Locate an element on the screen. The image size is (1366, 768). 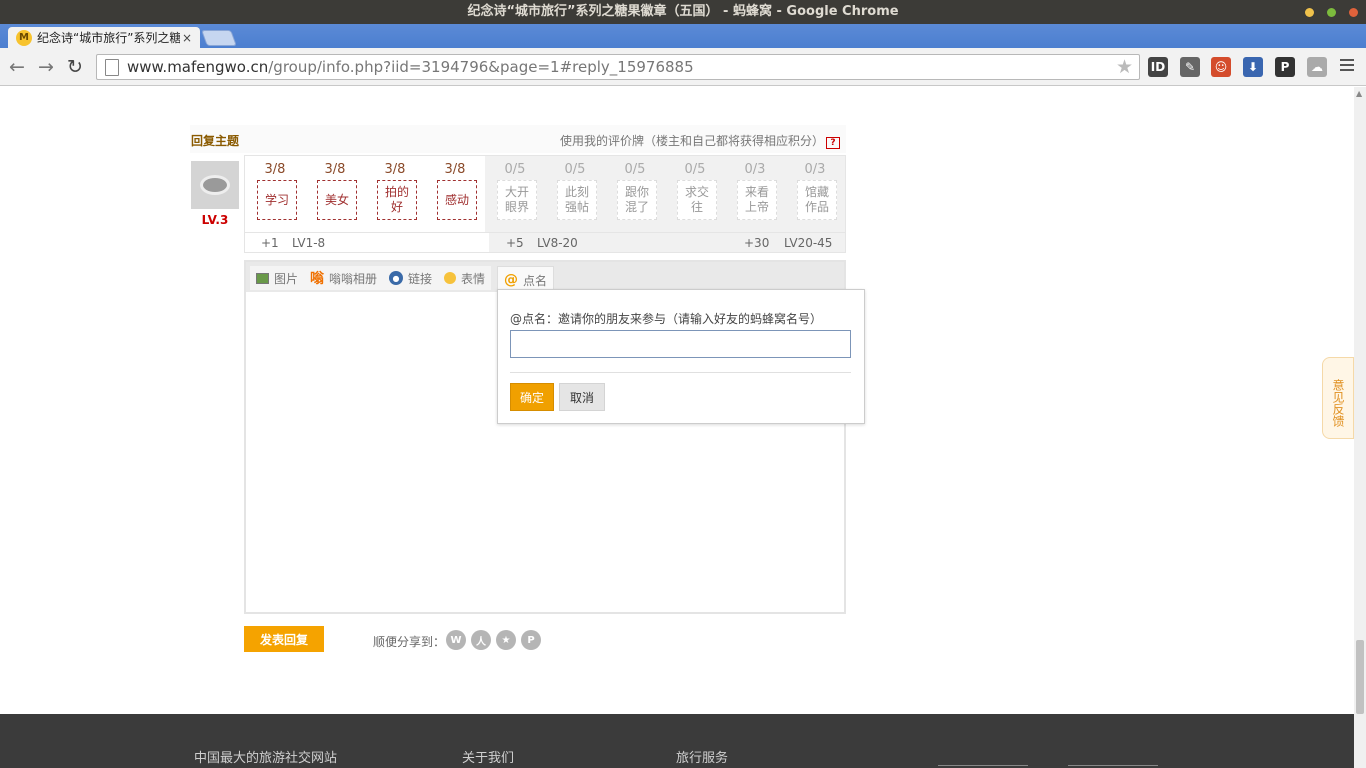
card-label: 求交往 is located at coordinates (697, 200).